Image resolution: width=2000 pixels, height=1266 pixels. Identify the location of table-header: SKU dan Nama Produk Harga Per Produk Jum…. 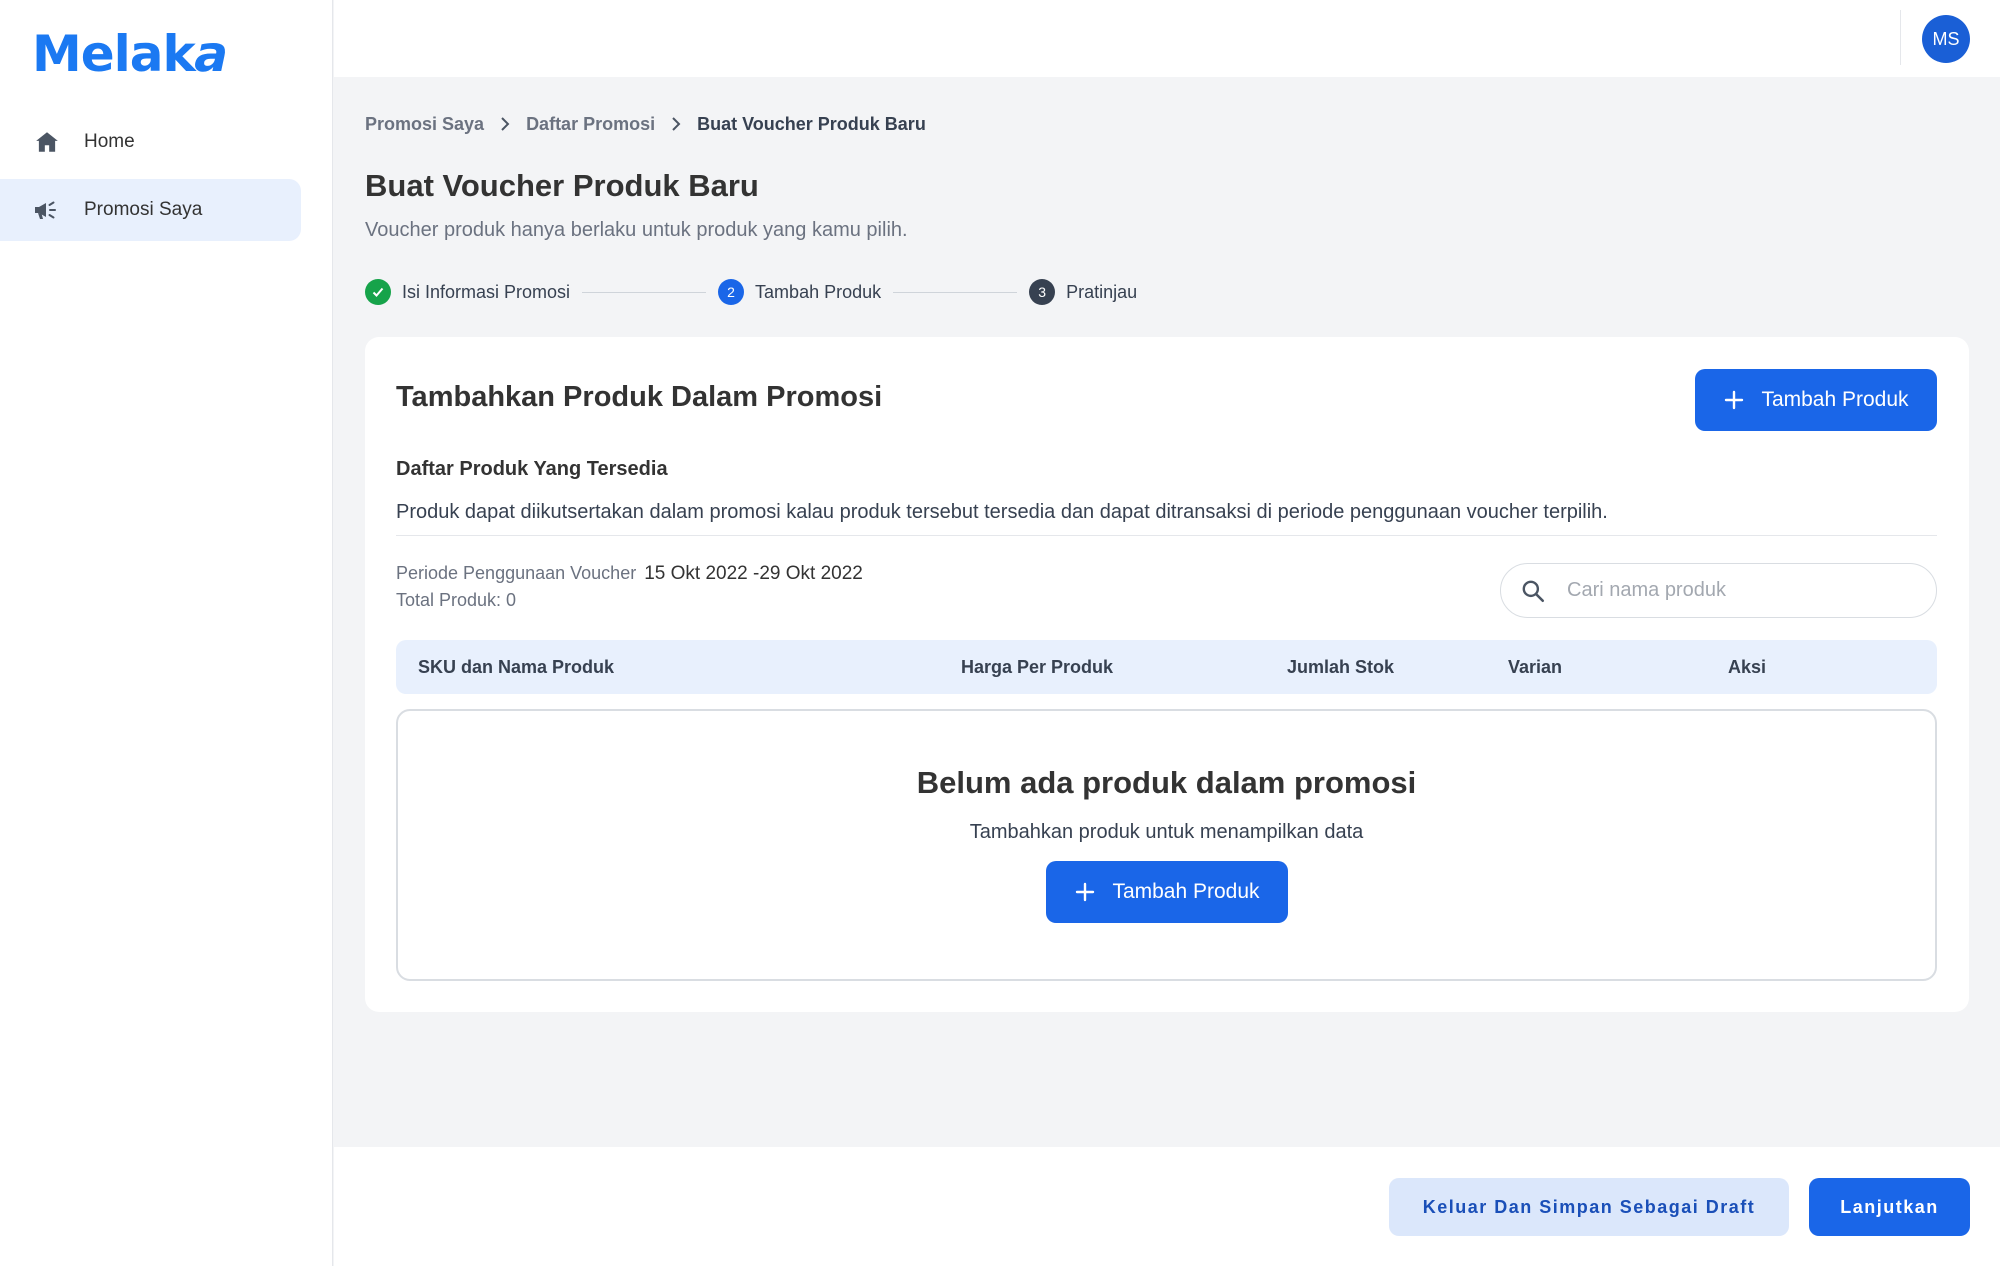
(1166, 667).